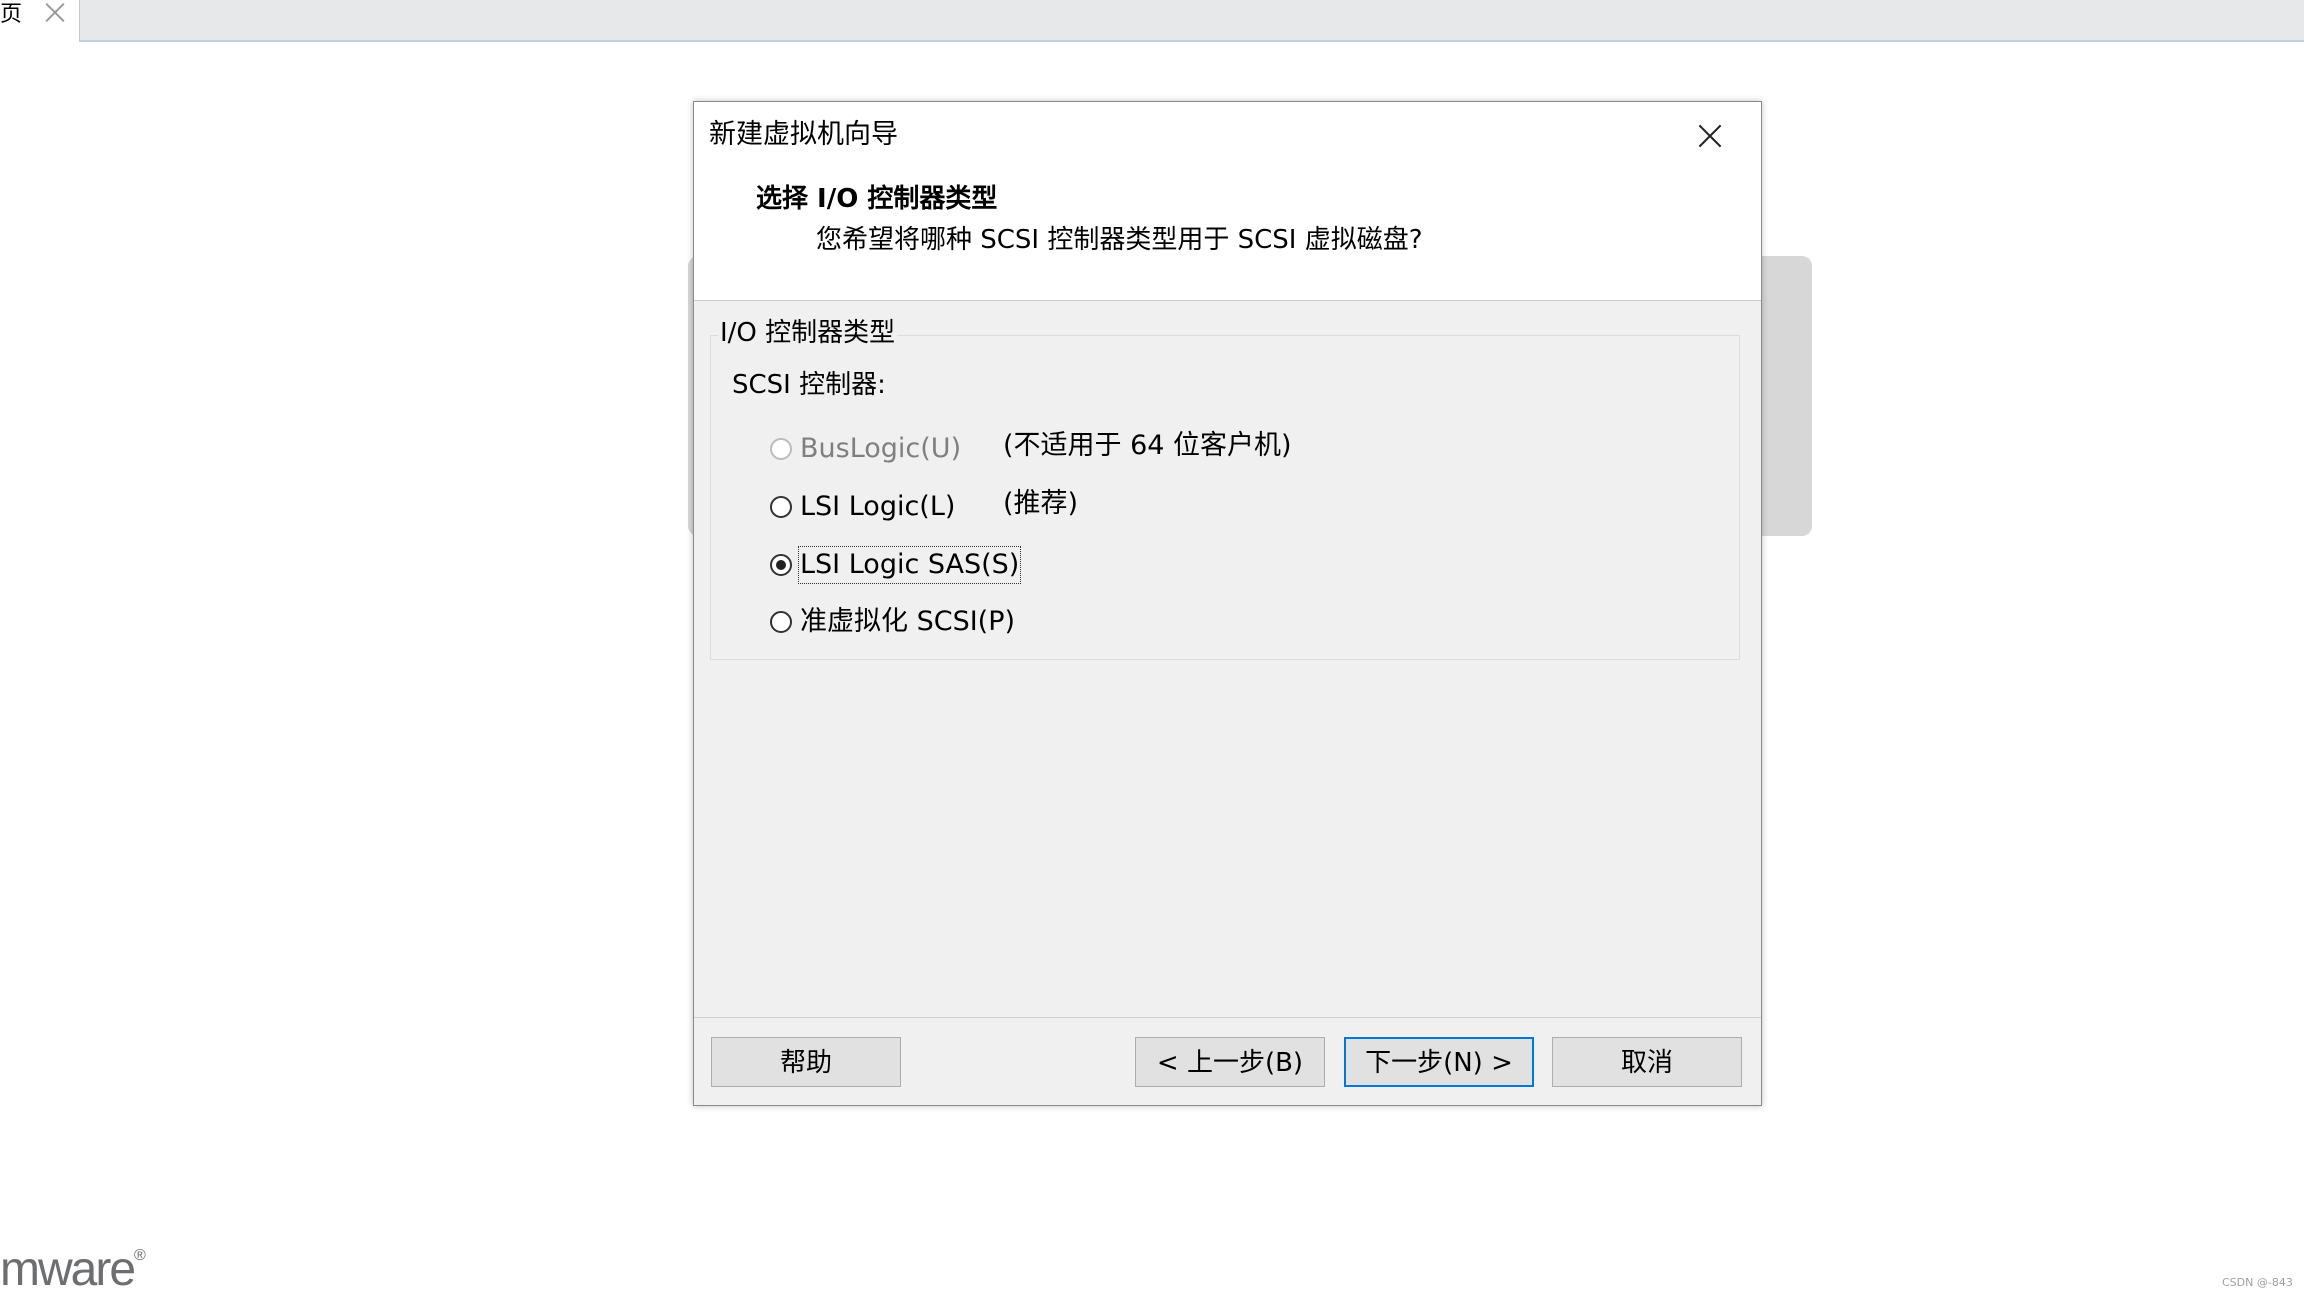 This screenshot has height=1298, width=2304. What do you see at coordinates (808, 333) in the screenshot?
I see `group-label: I/O 控制器类型` at bounding box center [808, 333].